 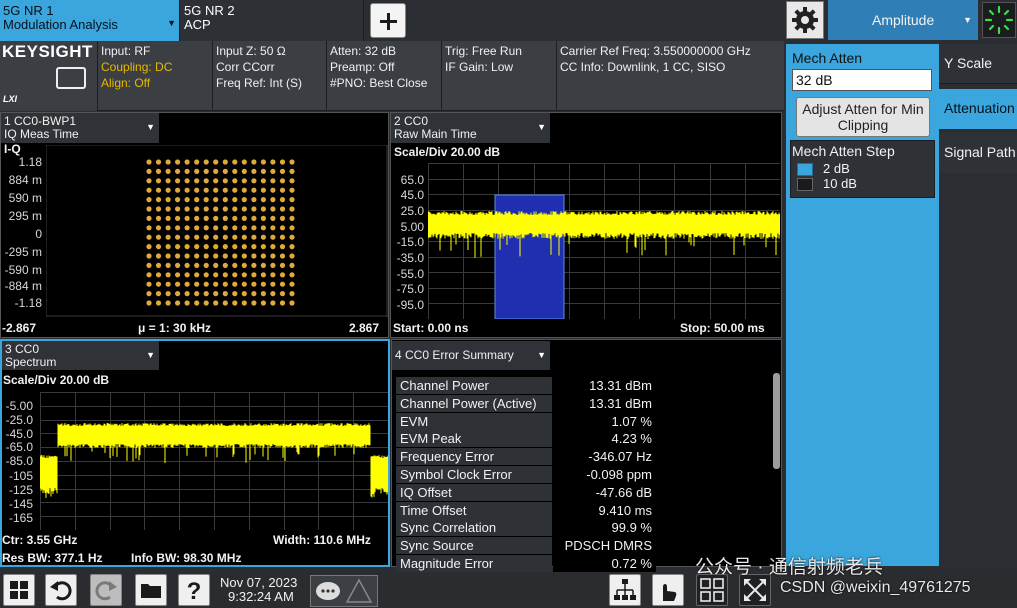 What do you see at coordinates (776, 421) in the screenshot?
I see `error-table-scrollbar` at bounding box center [776, 421].